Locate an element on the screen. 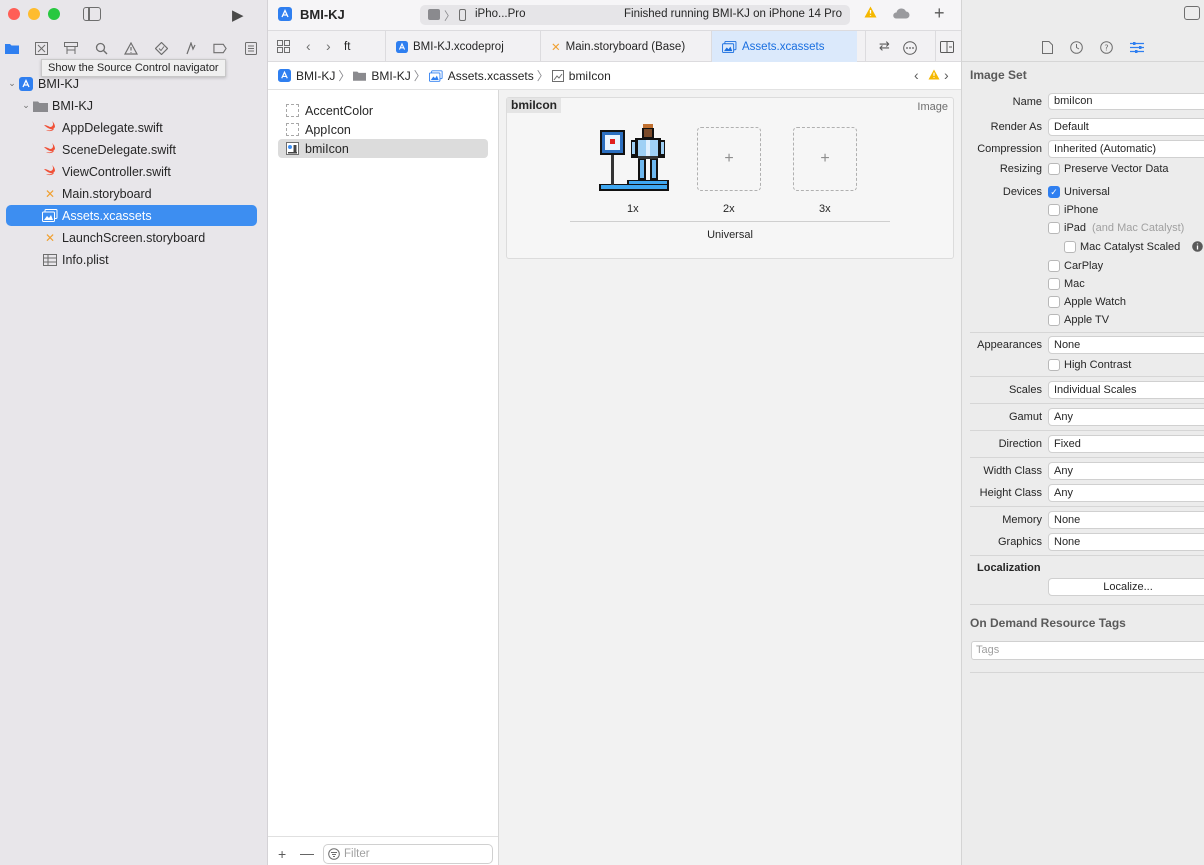 Image resolution: width=1204 pixels, height=865 pixels. debug-navigator-icon is located at coordinates (191, 48).